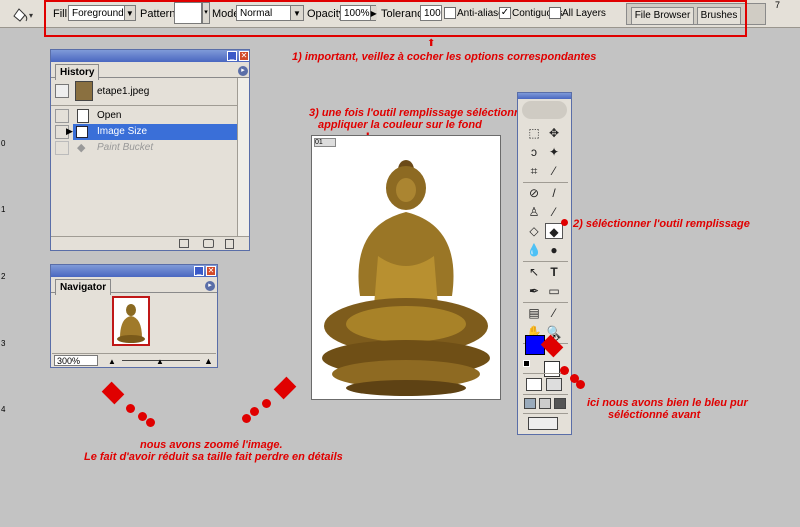  What do you see at coordinates (534, 133) in the screenshot?
I see `marquee-icon: ⬚` at bounding box center [534, 133].